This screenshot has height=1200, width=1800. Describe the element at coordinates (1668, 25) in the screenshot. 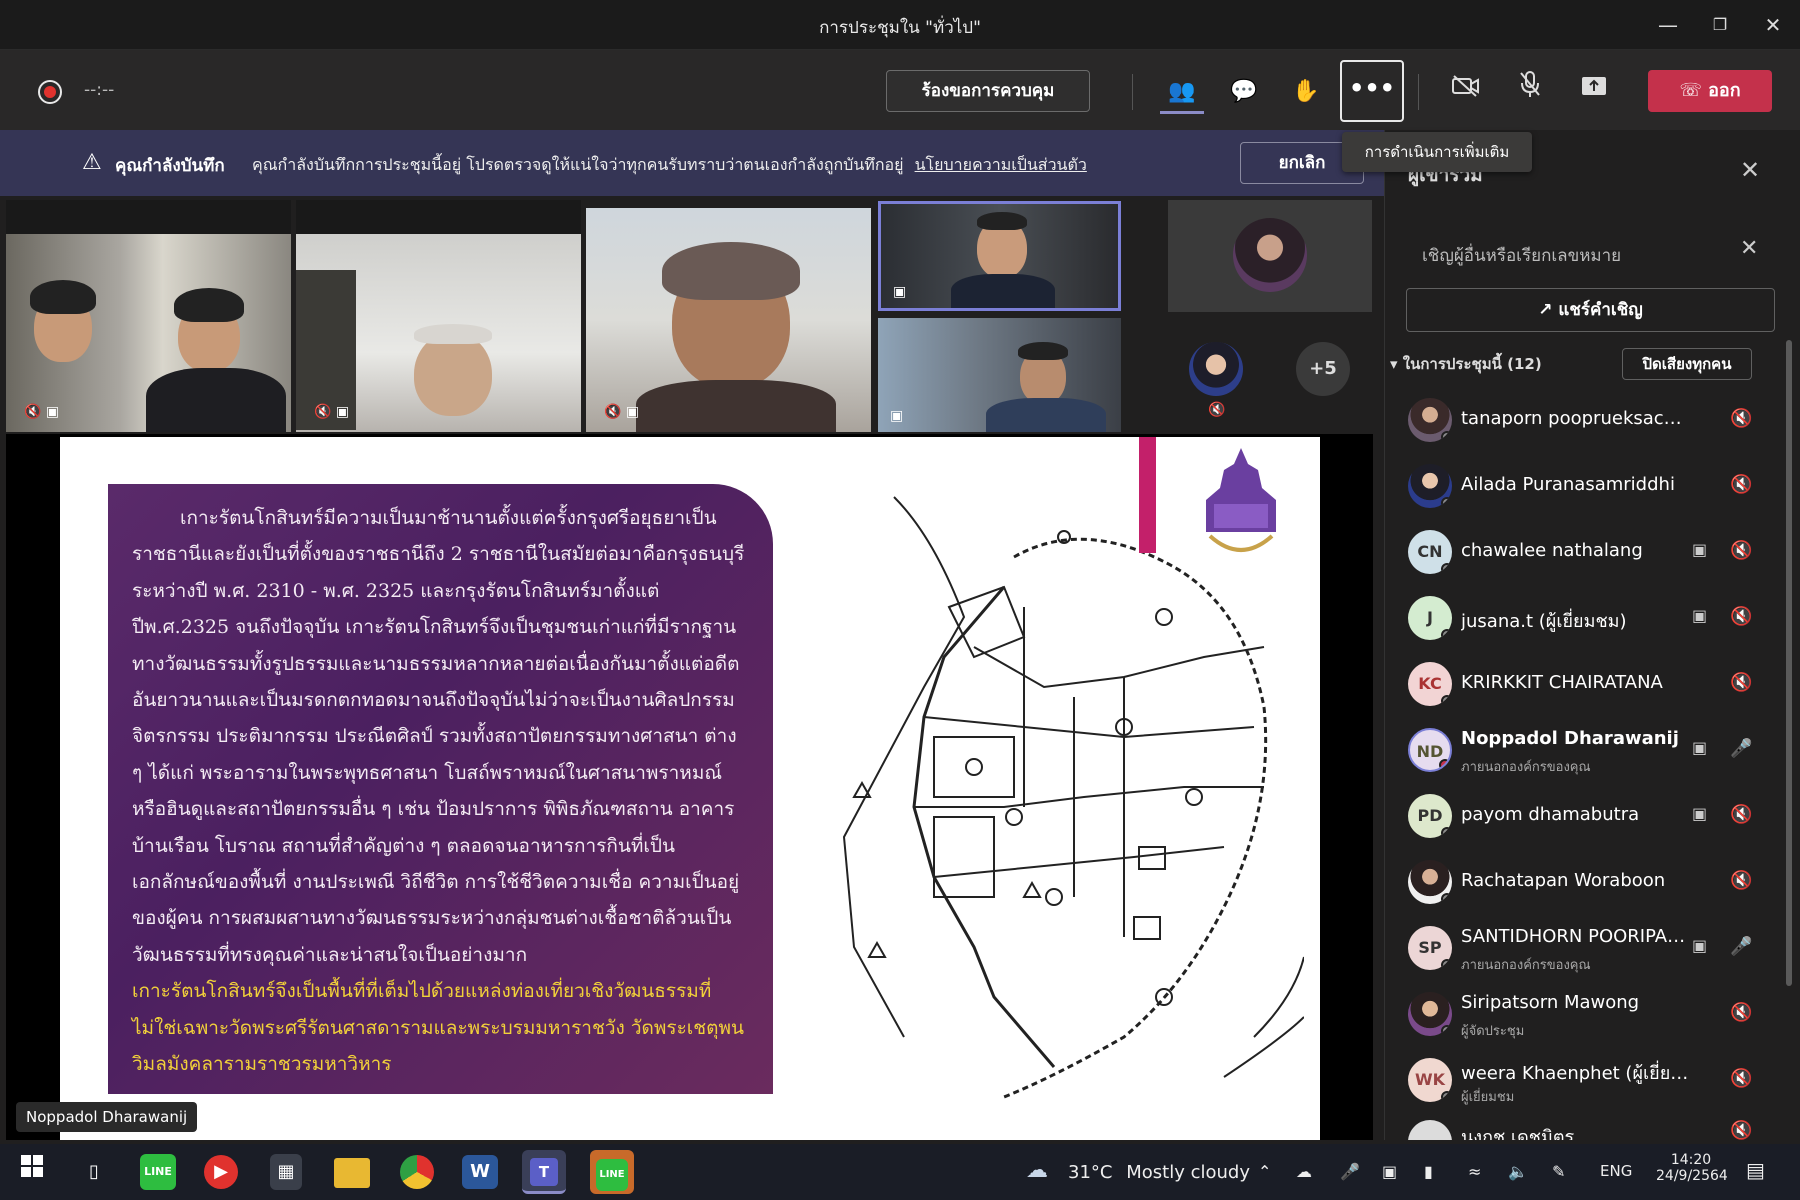

I see `minimize-icon: —` at that location.